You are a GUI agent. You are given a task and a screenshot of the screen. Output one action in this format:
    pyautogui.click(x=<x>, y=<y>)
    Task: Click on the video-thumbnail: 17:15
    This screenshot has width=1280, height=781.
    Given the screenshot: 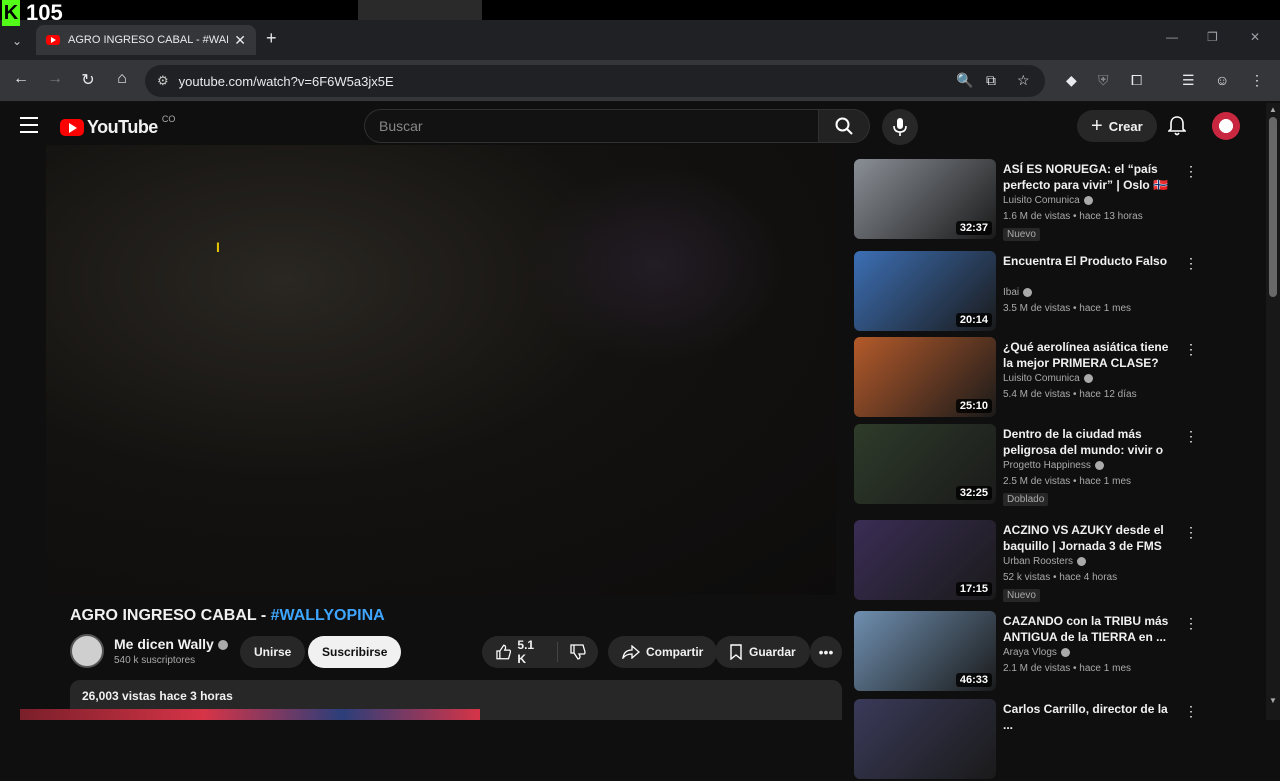 What is the action you would take?
    pyautogui.click(x=925, y=560)
    